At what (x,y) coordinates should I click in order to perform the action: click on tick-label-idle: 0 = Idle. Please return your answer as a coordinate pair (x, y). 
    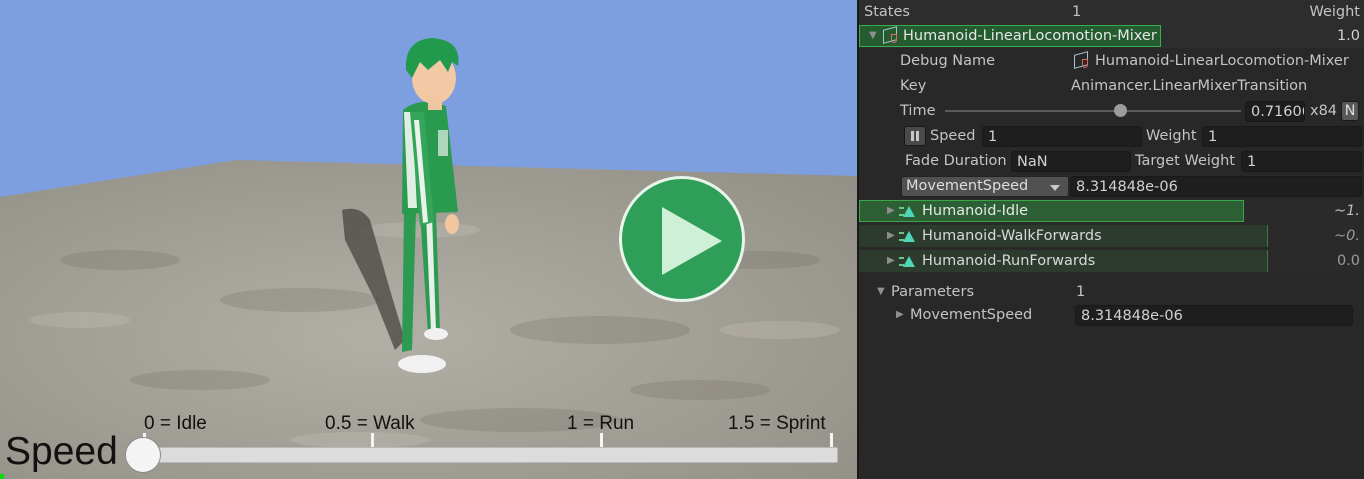
    Looking at the image, I should click on (175, 423).